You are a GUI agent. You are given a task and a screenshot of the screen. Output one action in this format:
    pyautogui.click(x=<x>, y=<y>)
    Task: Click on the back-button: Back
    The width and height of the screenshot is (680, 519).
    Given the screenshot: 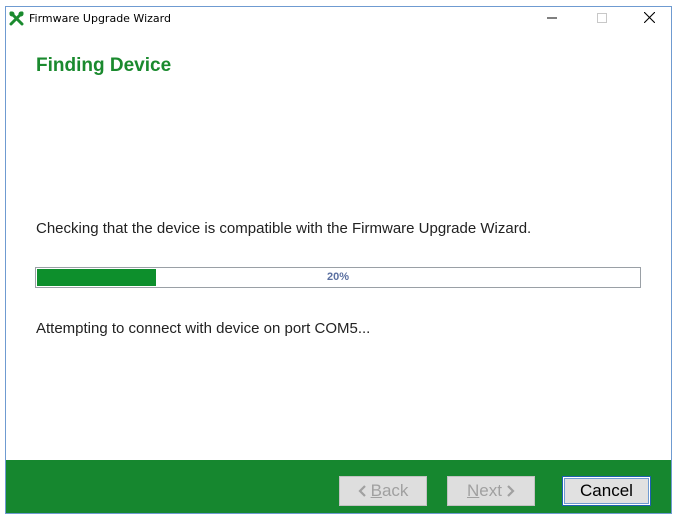 What is the action you would take?
    pyautogui.click(x=383, y=491)
    